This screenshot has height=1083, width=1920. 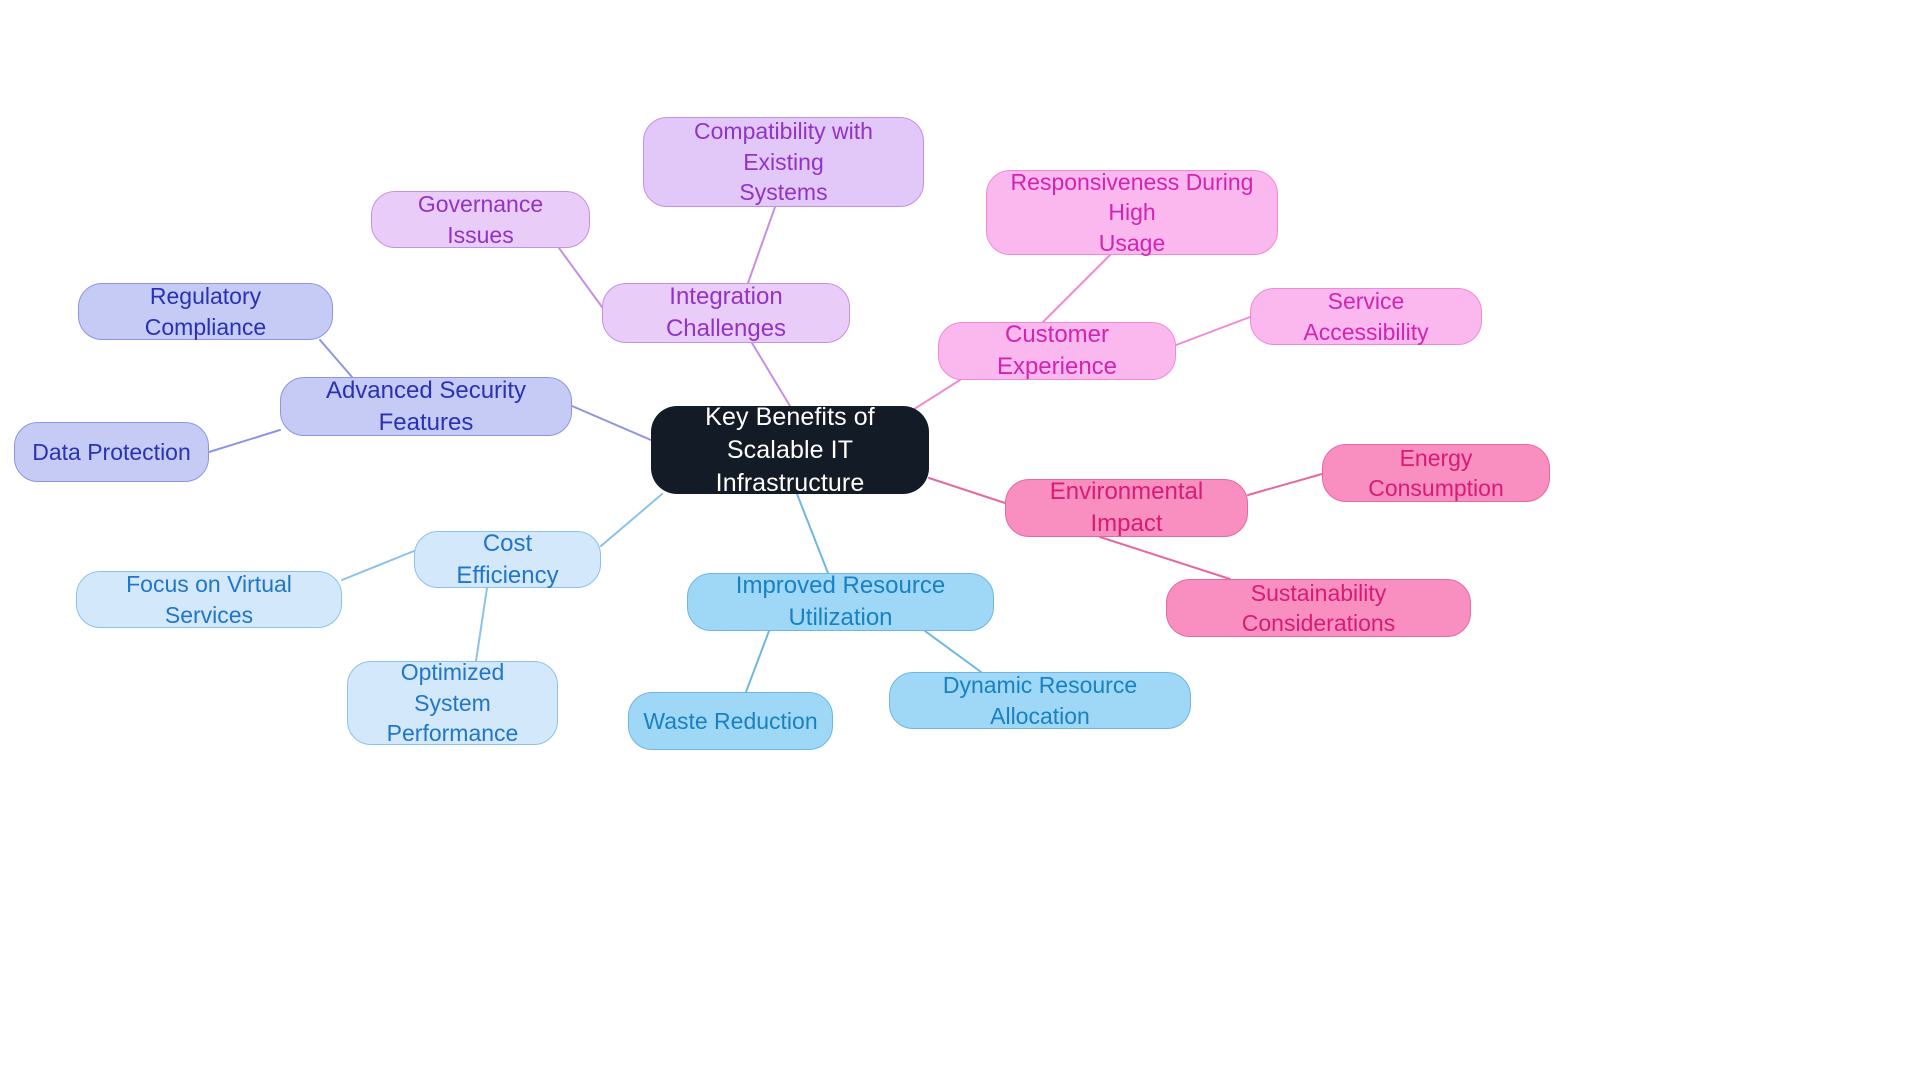 I want to click on node-regulatory-compliance: Regulatory Compliance, so click(x=205, y=311).